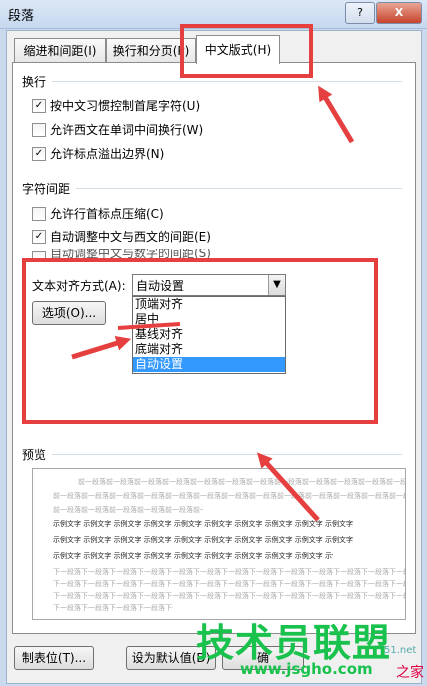  I want to click on watermark-side-text: 之家, so click(410, 673).